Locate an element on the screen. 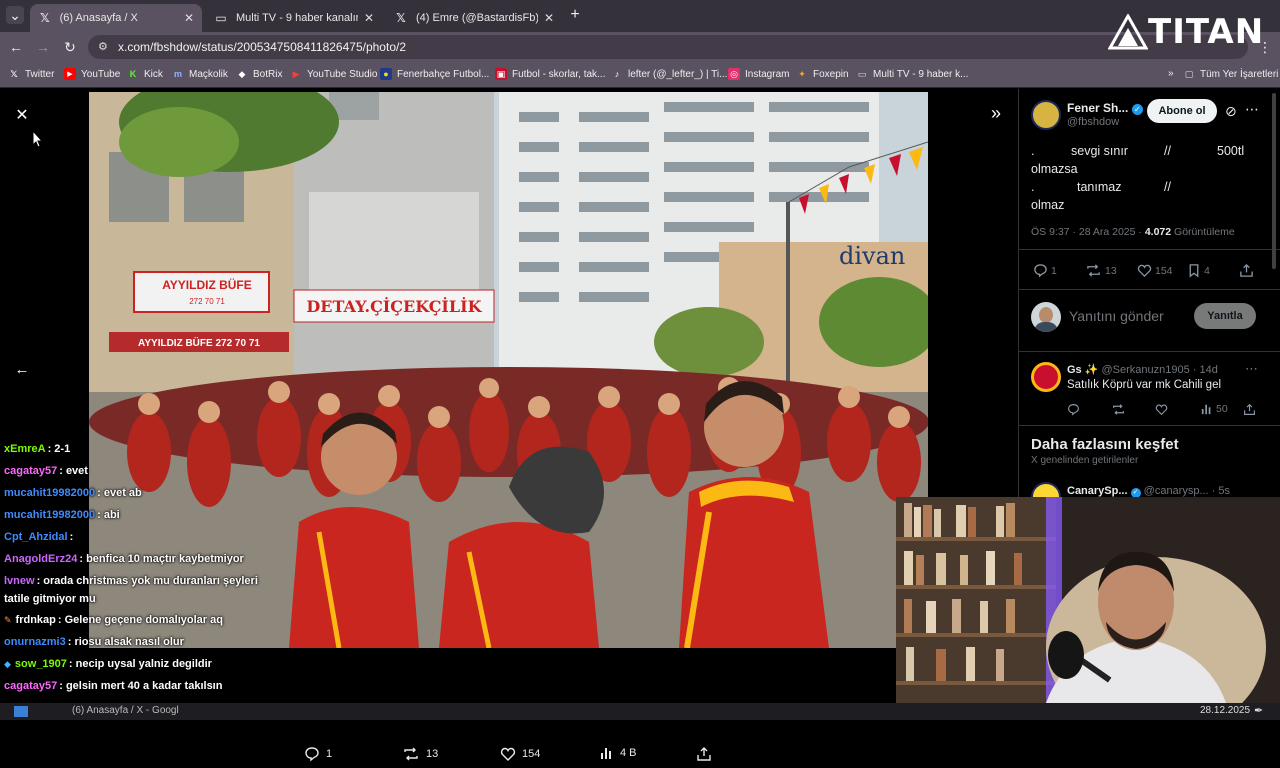  mouse-cursor-icon is located at coordinates (37, 139).